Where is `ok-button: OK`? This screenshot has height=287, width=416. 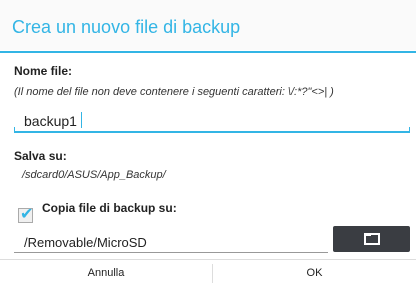
ok-button: OK is located at coordinates (314, 273).